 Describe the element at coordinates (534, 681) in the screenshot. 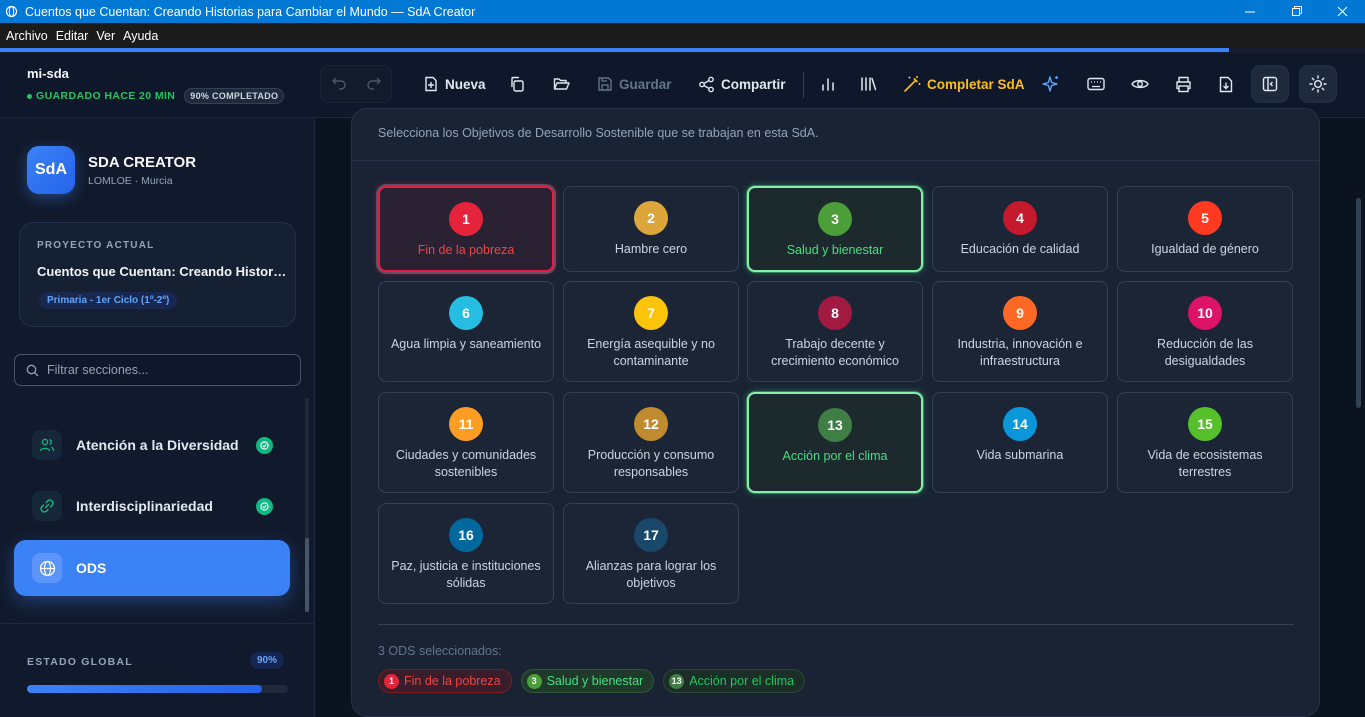

I see `chip-number-badge: 3` at that location.